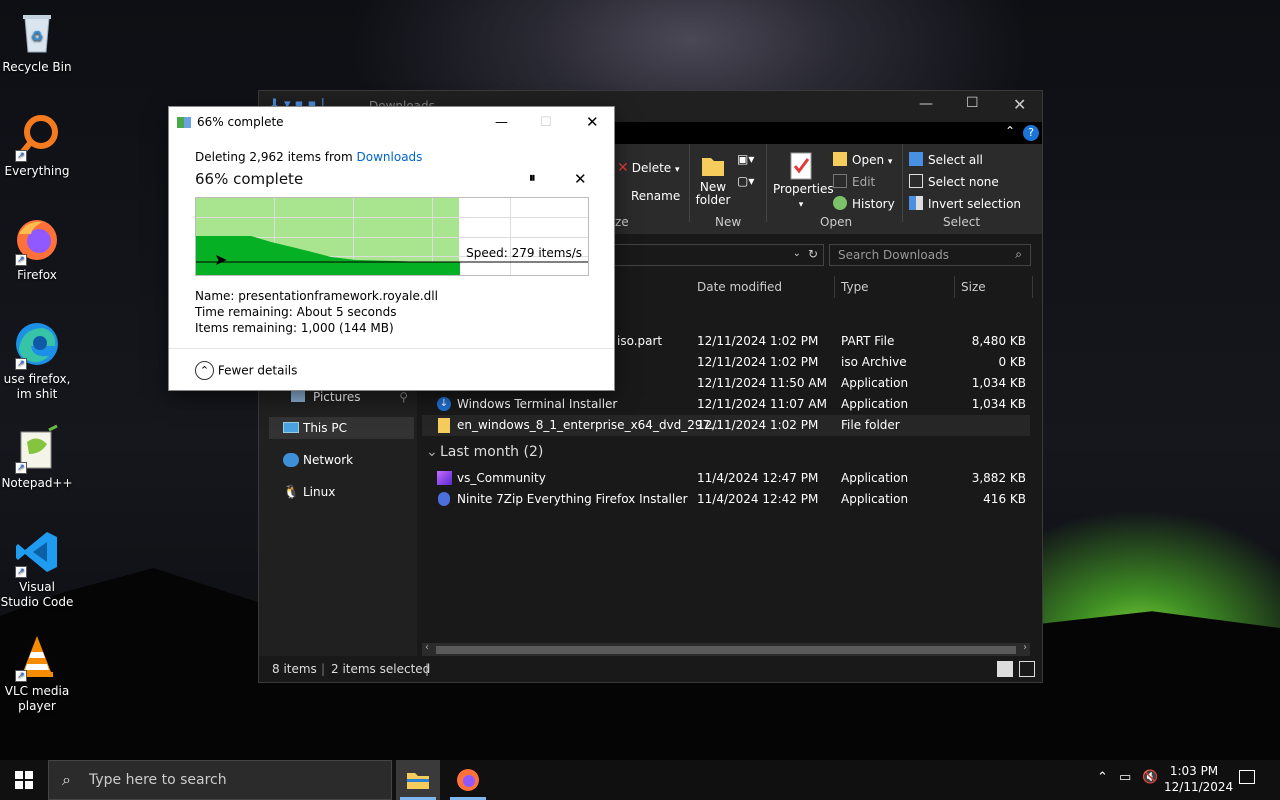 This screenshot has height=800, width=1280. I want to click on column-header-date: Date modified, so click(763, 287).